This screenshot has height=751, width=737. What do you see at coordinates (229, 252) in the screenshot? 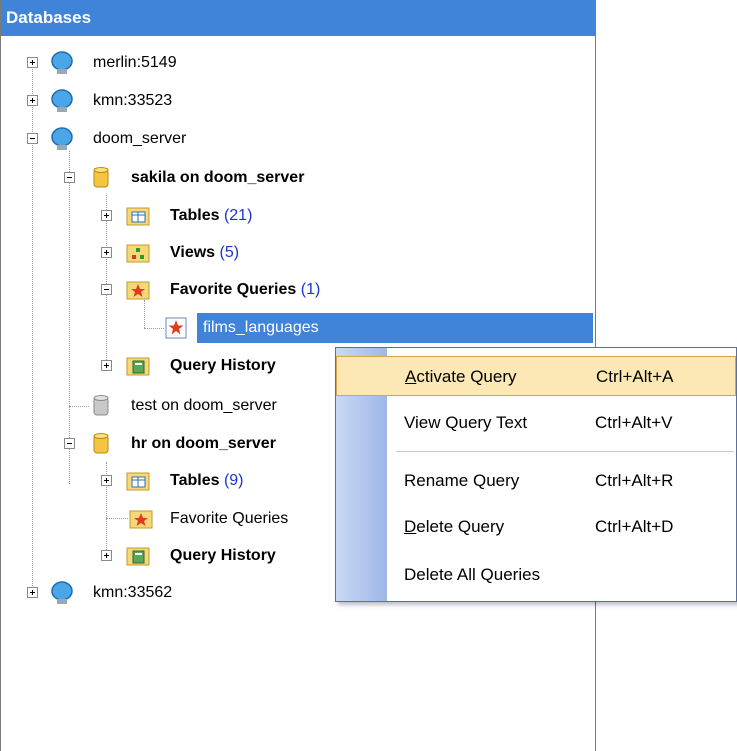
I see `count-badge: (5)` at bounding box center [229, 252].